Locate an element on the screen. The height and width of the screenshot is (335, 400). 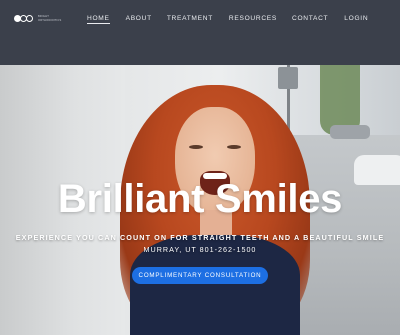
hero-location-phone: MURRAY, UT 801-262-1500 is located at coordinates (200, 249).